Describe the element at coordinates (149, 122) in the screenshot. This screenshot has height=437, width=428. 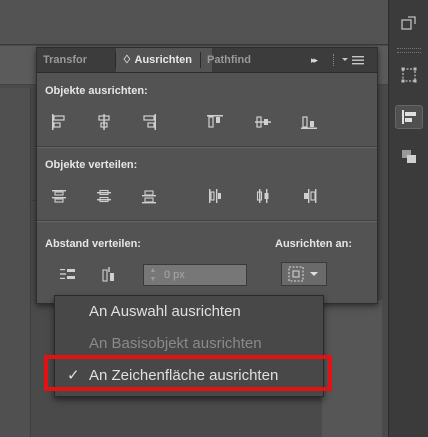
I see `align-right-icon` at that location.